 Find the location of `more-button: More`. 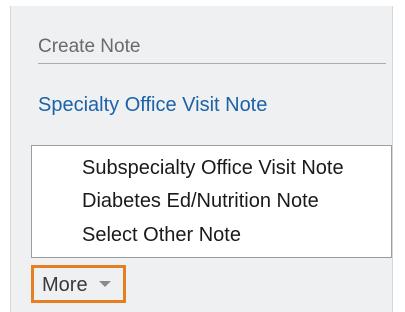

more-button: More is located at coordinates (78, 284).